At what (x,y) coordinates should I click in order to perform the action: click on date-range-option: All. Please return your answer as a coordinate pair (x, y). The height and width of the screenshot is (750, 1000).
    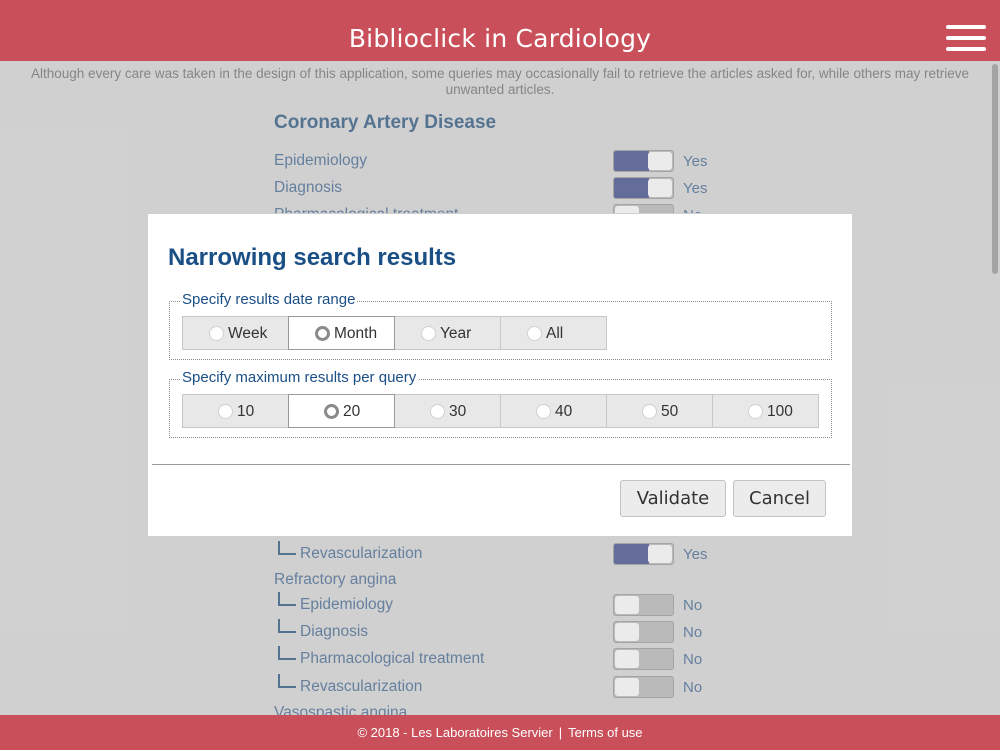
    Looking at the image, I should click on (553, 333).